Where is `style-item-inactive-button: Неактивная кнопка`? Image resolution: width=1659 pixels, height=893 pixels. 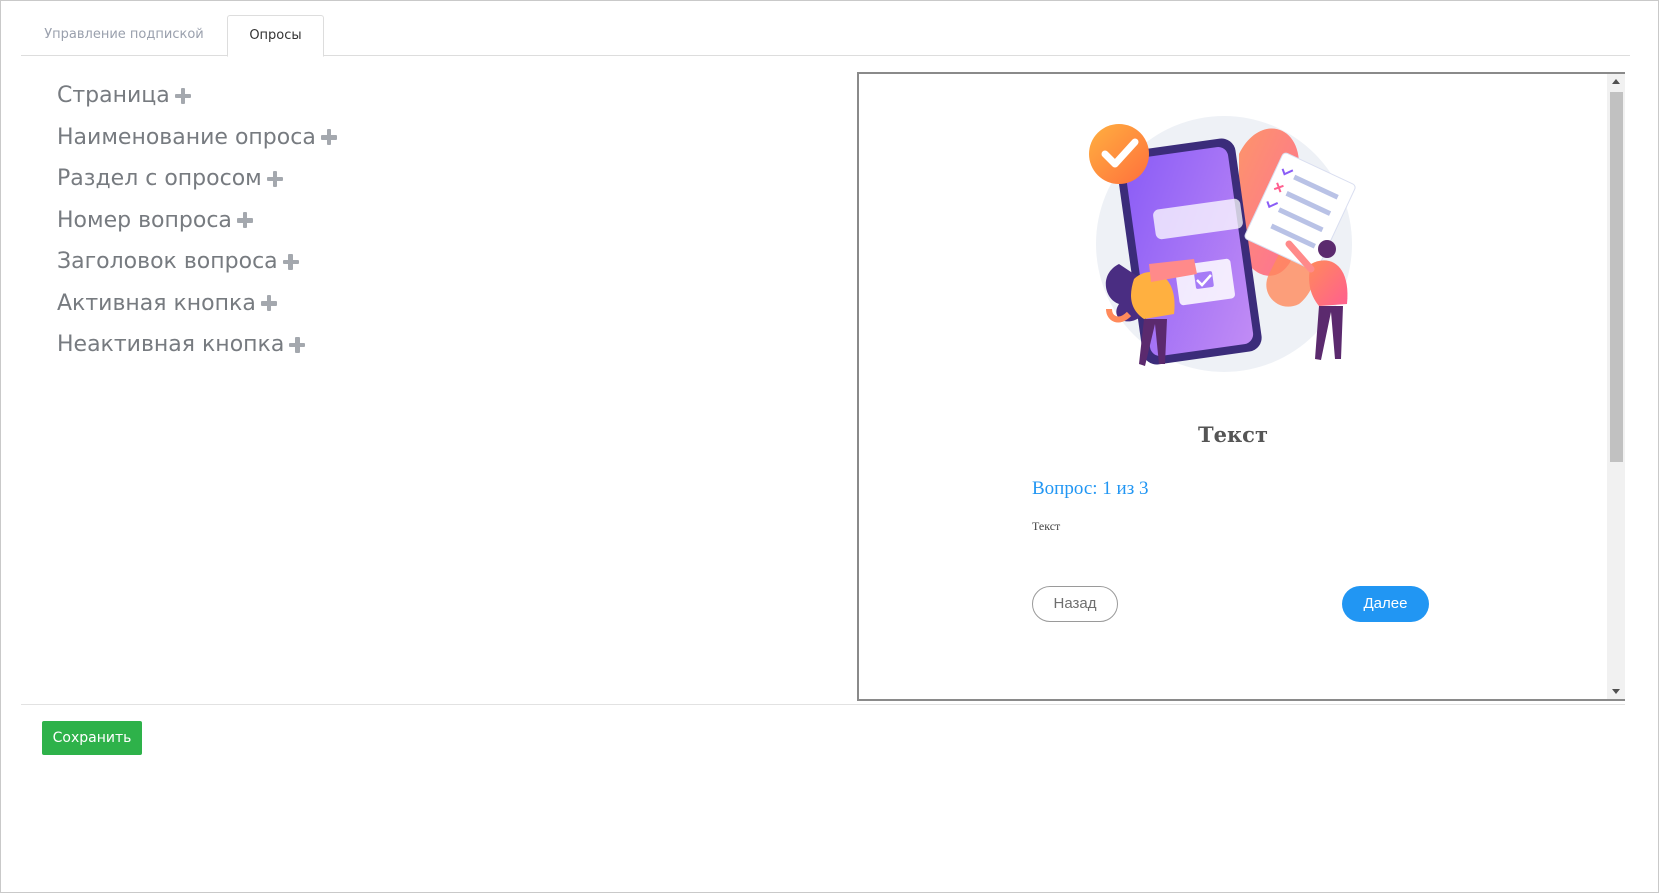
style-item-inactive-button: Неактивная кнопка is located at coordinates (197, 345).